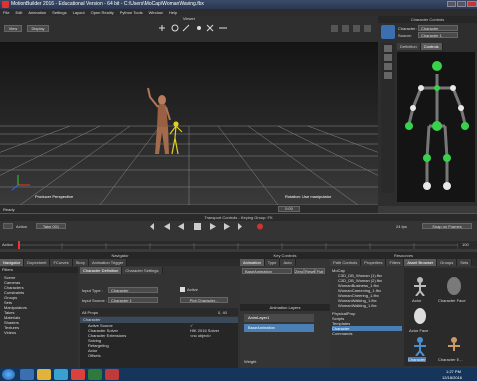  I want to click on property-row: Offsets, so click(163, 355).